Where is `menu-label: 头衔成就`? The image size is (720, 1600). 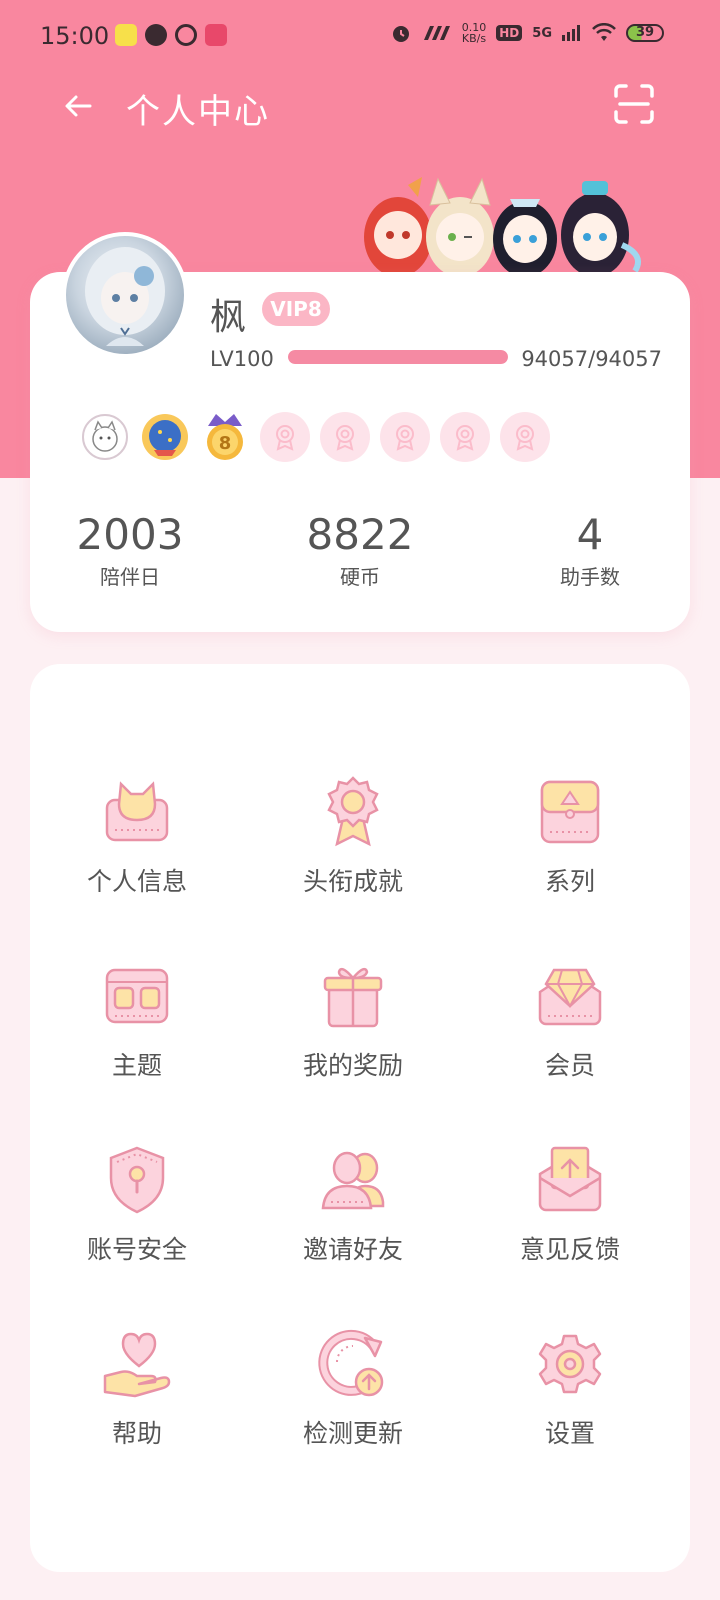 menu-label: 头衔成就 is located at coordinates (352, 881).